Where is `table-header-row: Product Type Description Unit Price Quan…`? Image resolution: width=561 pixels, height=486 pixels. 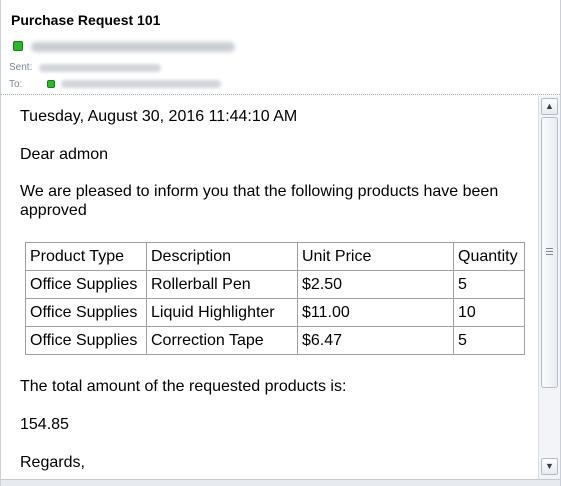 table-header-row: Product Type Description Unit Price Quan… is located at coordinates (275, 256).